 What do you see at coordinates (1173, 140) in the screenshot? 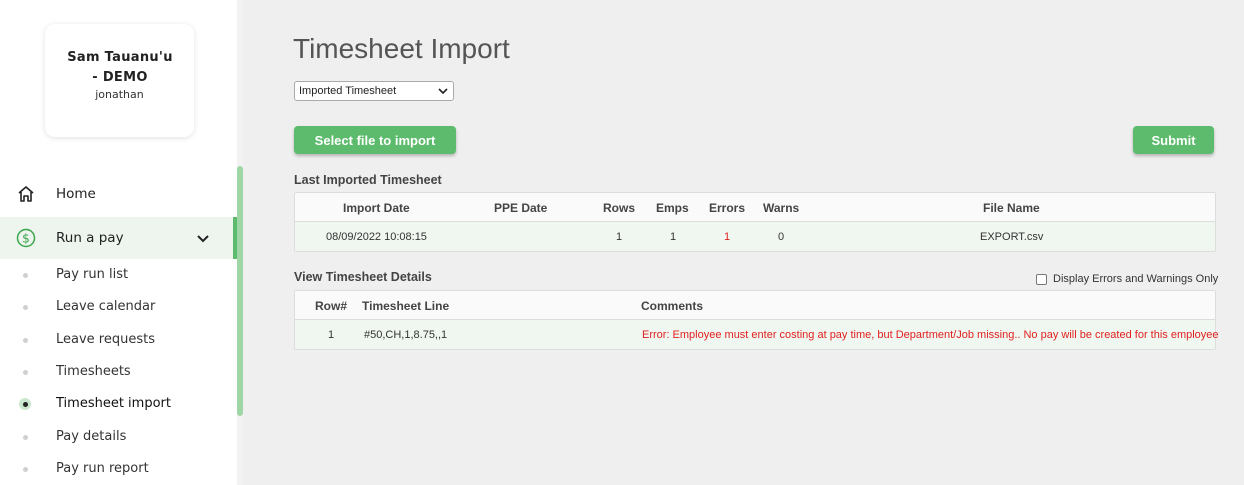
I see `submit-button: Submit` at bounding box center [1173, 140].